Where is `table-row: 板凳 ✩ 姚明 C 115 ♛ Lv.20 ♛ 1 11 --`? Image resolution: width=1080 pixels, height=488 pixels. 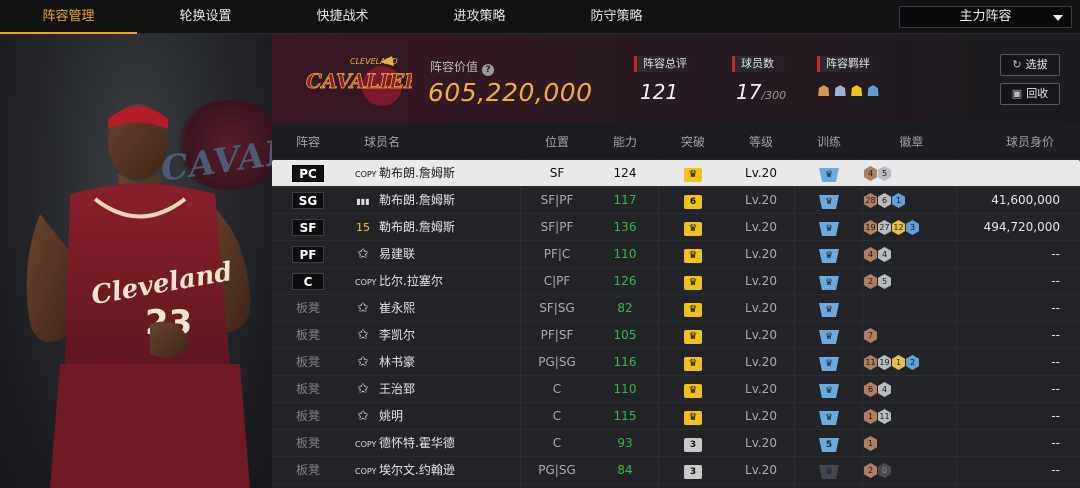 table-row: 板凳 ✩ 姚明 C 115 ♛ Lv.20 ♛ 1 11 -- is located at coordinates (676, 416).